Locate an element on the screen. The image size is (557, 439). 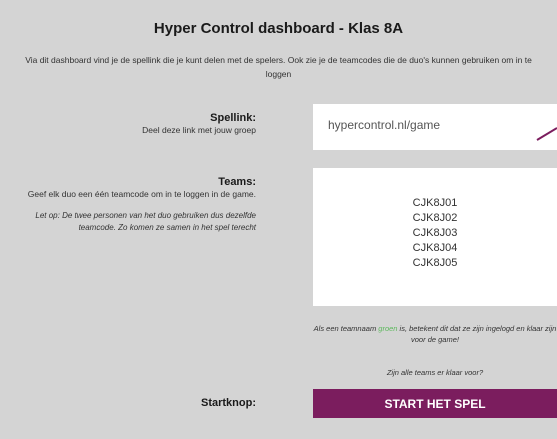
spellink-box: hypercontrol.nl/game is located at coordinates (435, 127).